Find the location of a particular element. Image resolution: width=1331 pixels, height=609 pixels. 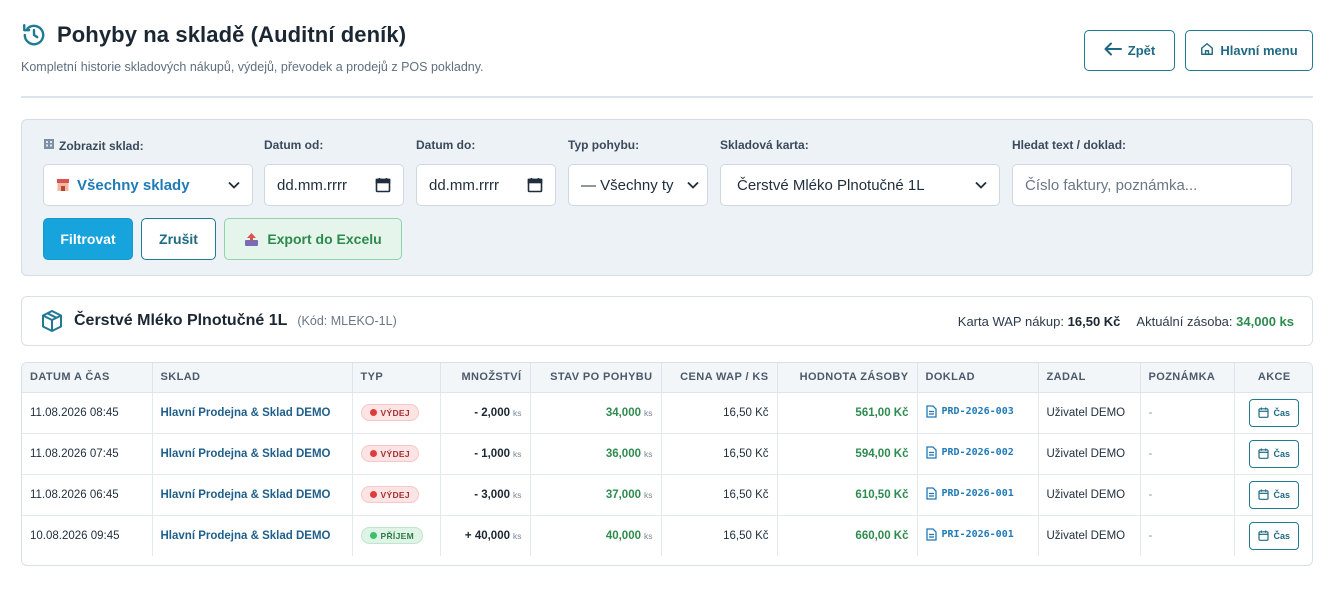

col-header-quantity: MNOŽSTVÍ is located at coordinates (485, 378).